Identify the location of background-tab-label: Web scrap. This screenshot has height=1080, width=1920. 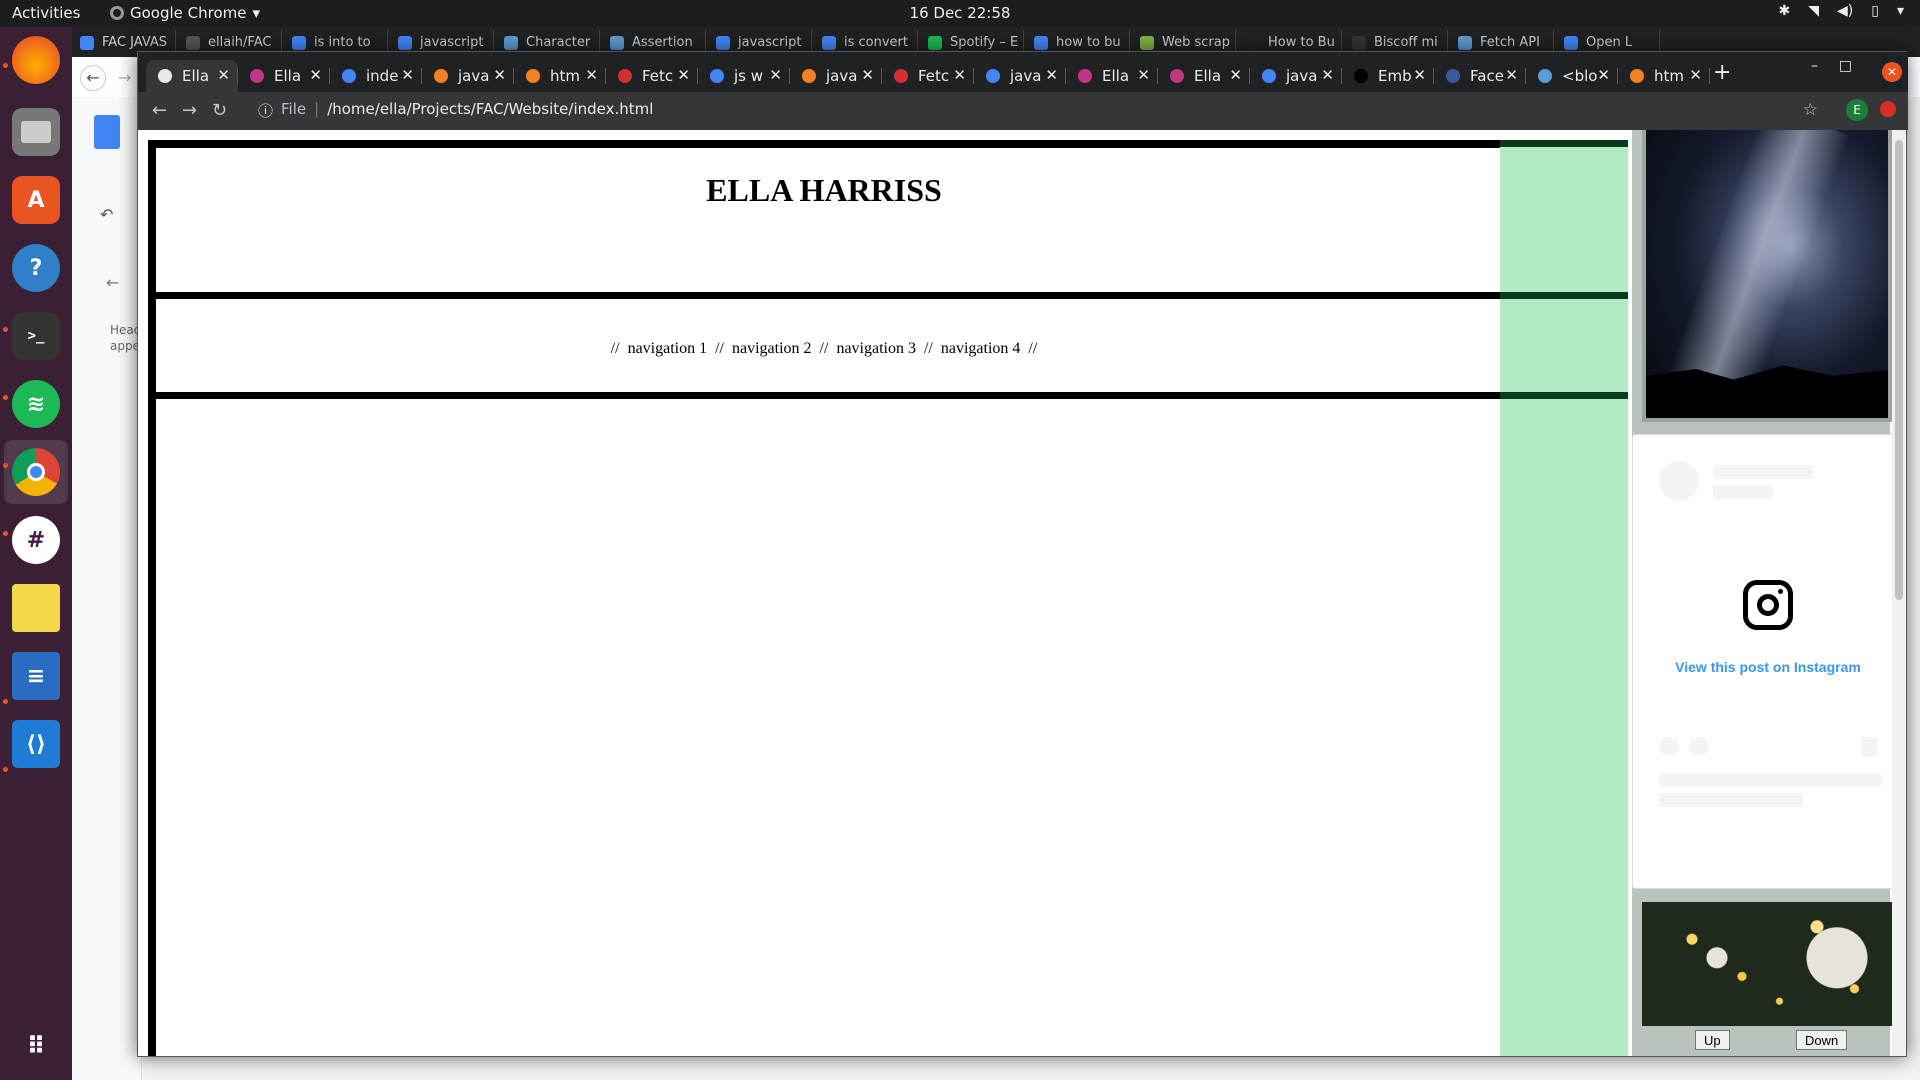
(1196, 42).